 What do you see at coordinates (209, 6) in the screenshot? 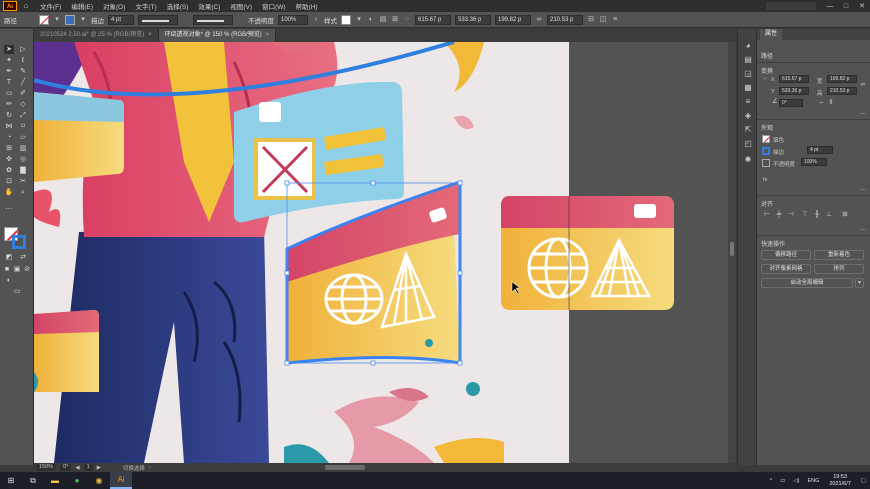
I see `menu-effect: 效果(C)` at bounding box center [209, 6].